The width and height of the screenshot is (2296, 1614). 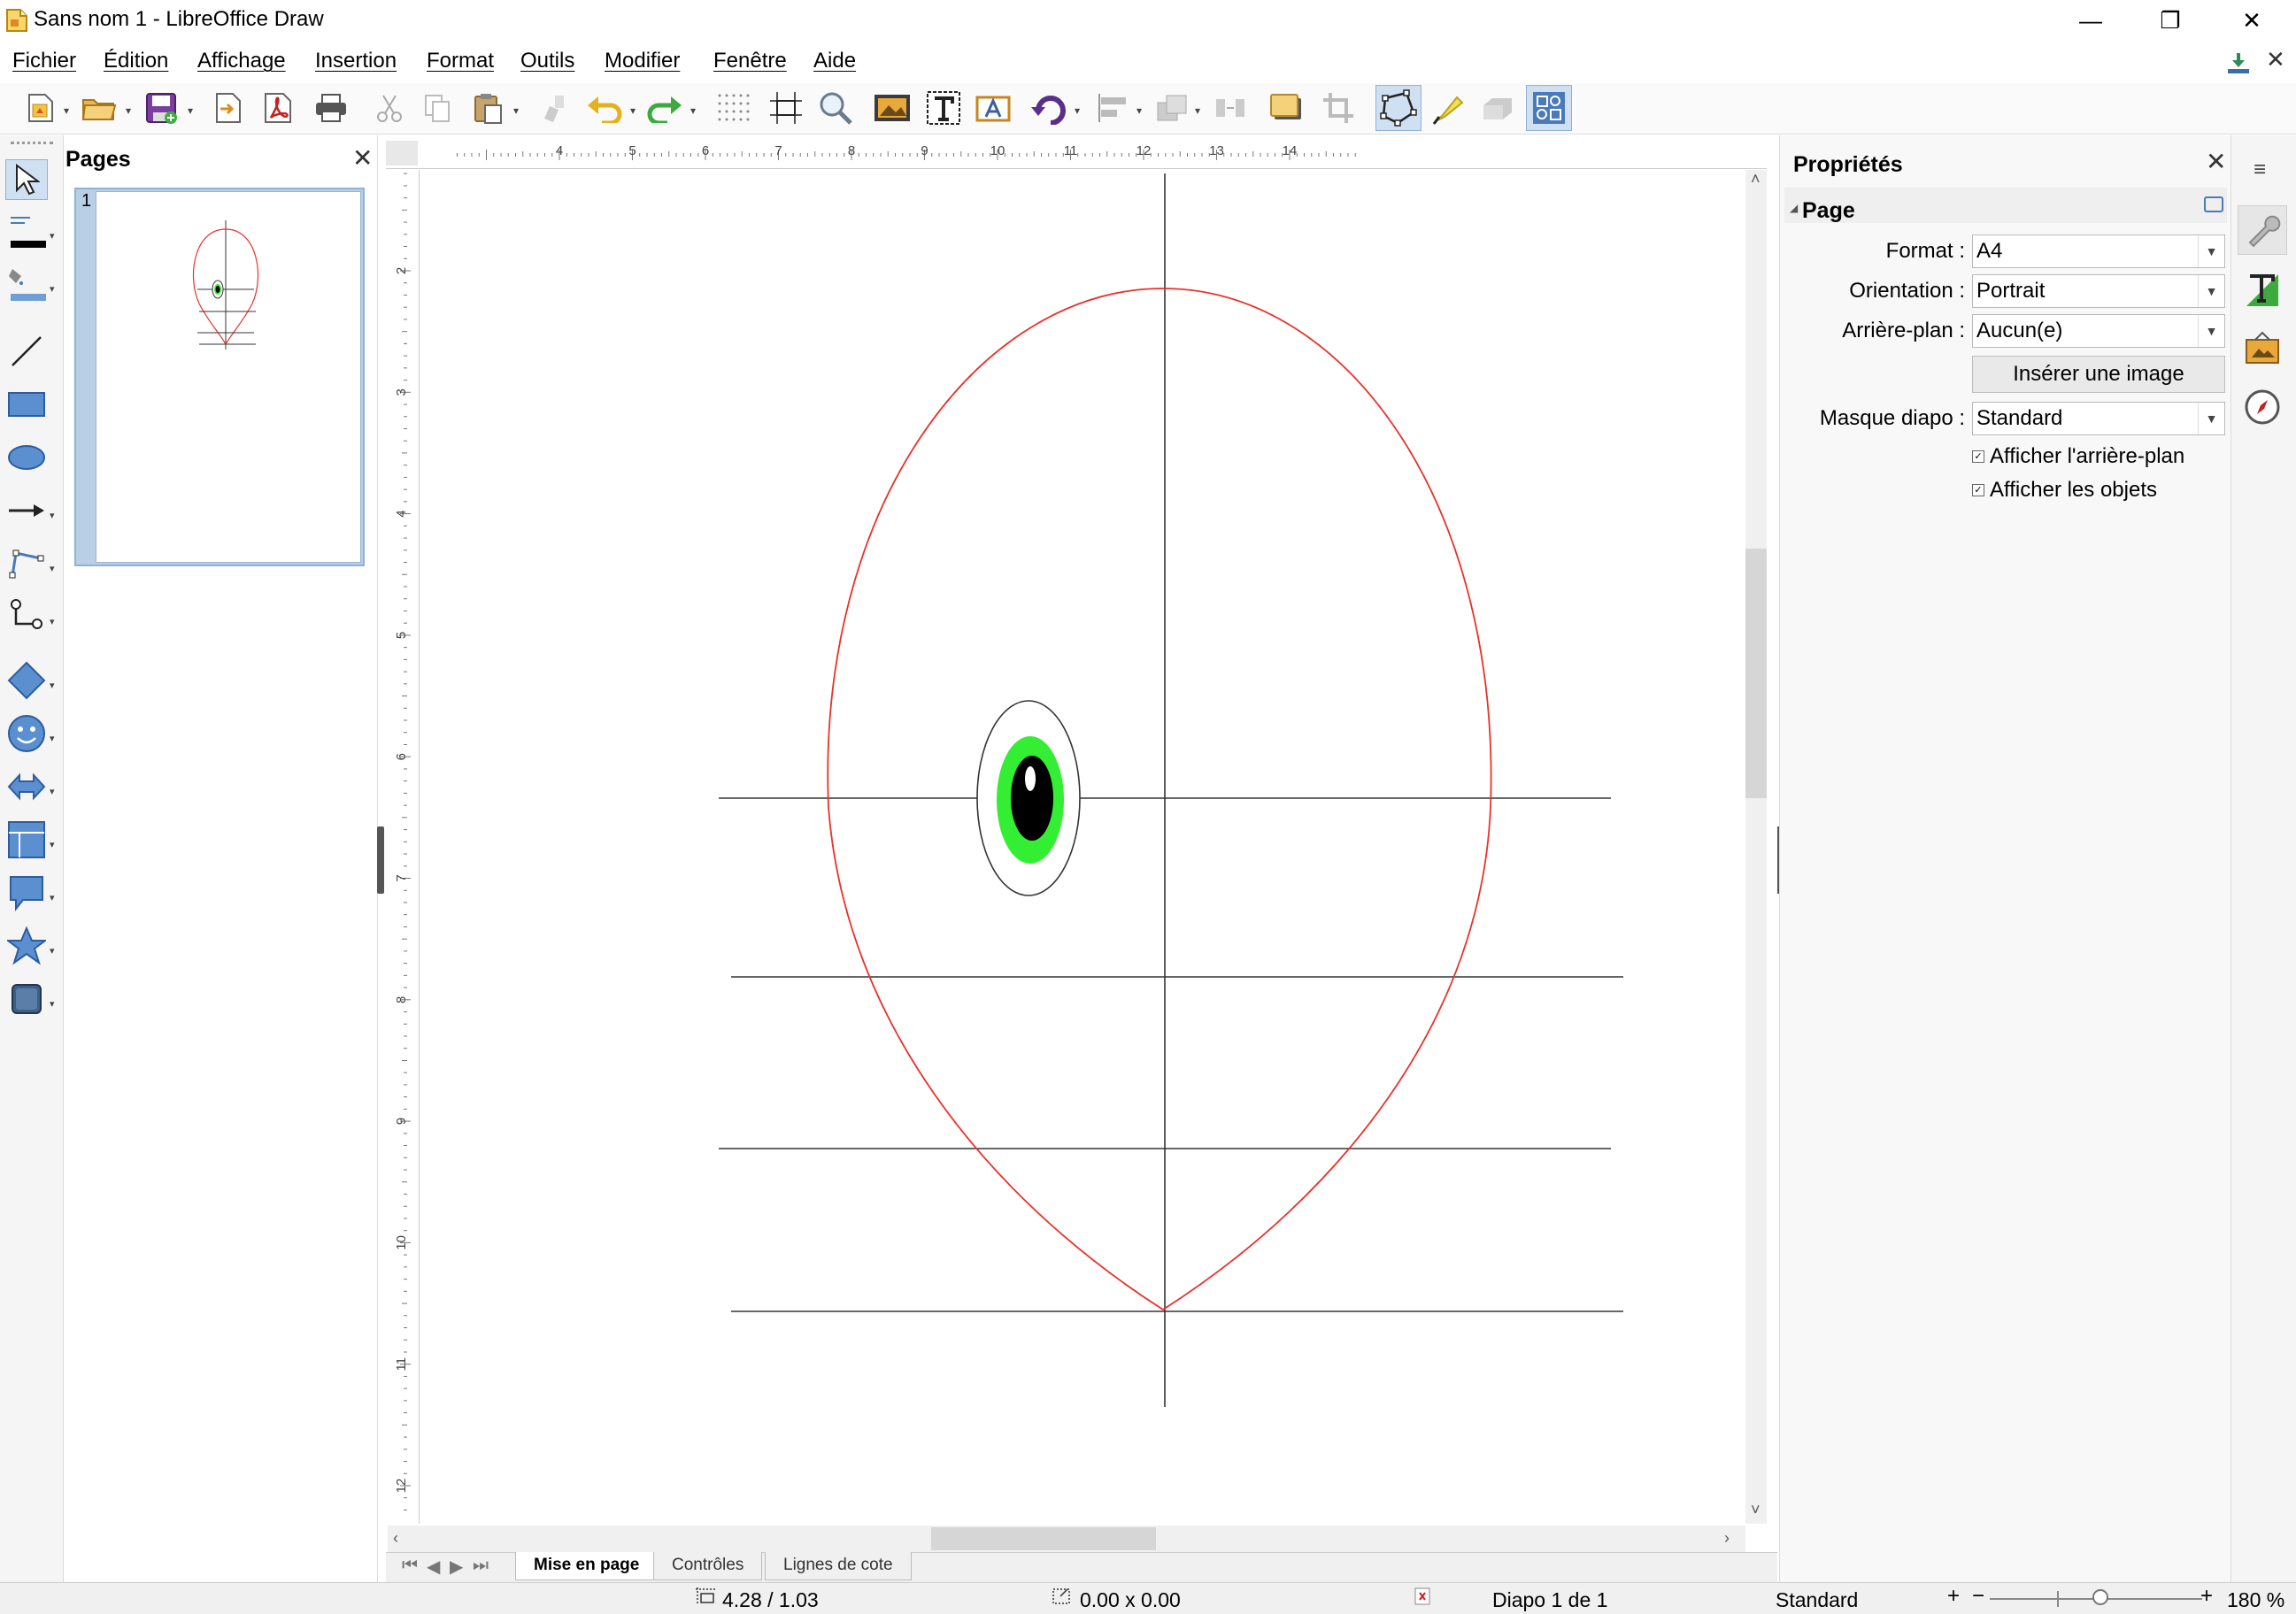 What do you see at coordinates (26, 839) in the screenshot?
I see `flowchart-icon` at bounding box center [26, 839].